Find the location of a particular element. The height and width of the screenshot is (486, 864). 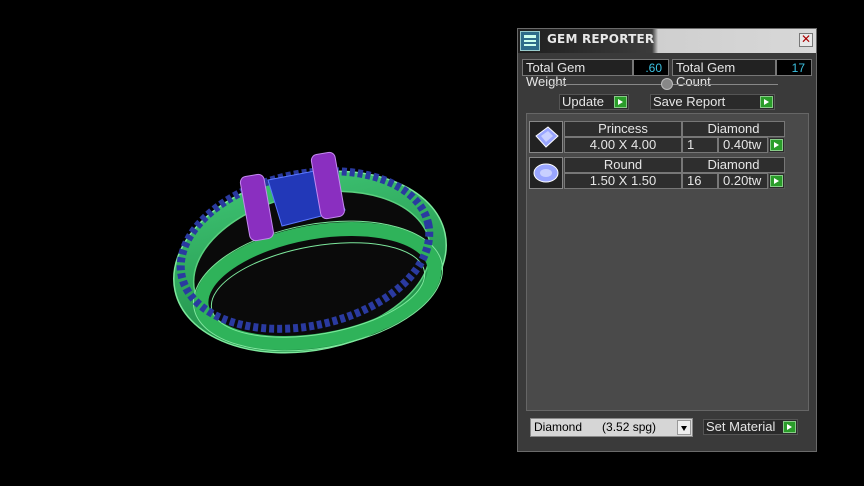

save-report-button: Save Report is located at coordinates (712, 102).